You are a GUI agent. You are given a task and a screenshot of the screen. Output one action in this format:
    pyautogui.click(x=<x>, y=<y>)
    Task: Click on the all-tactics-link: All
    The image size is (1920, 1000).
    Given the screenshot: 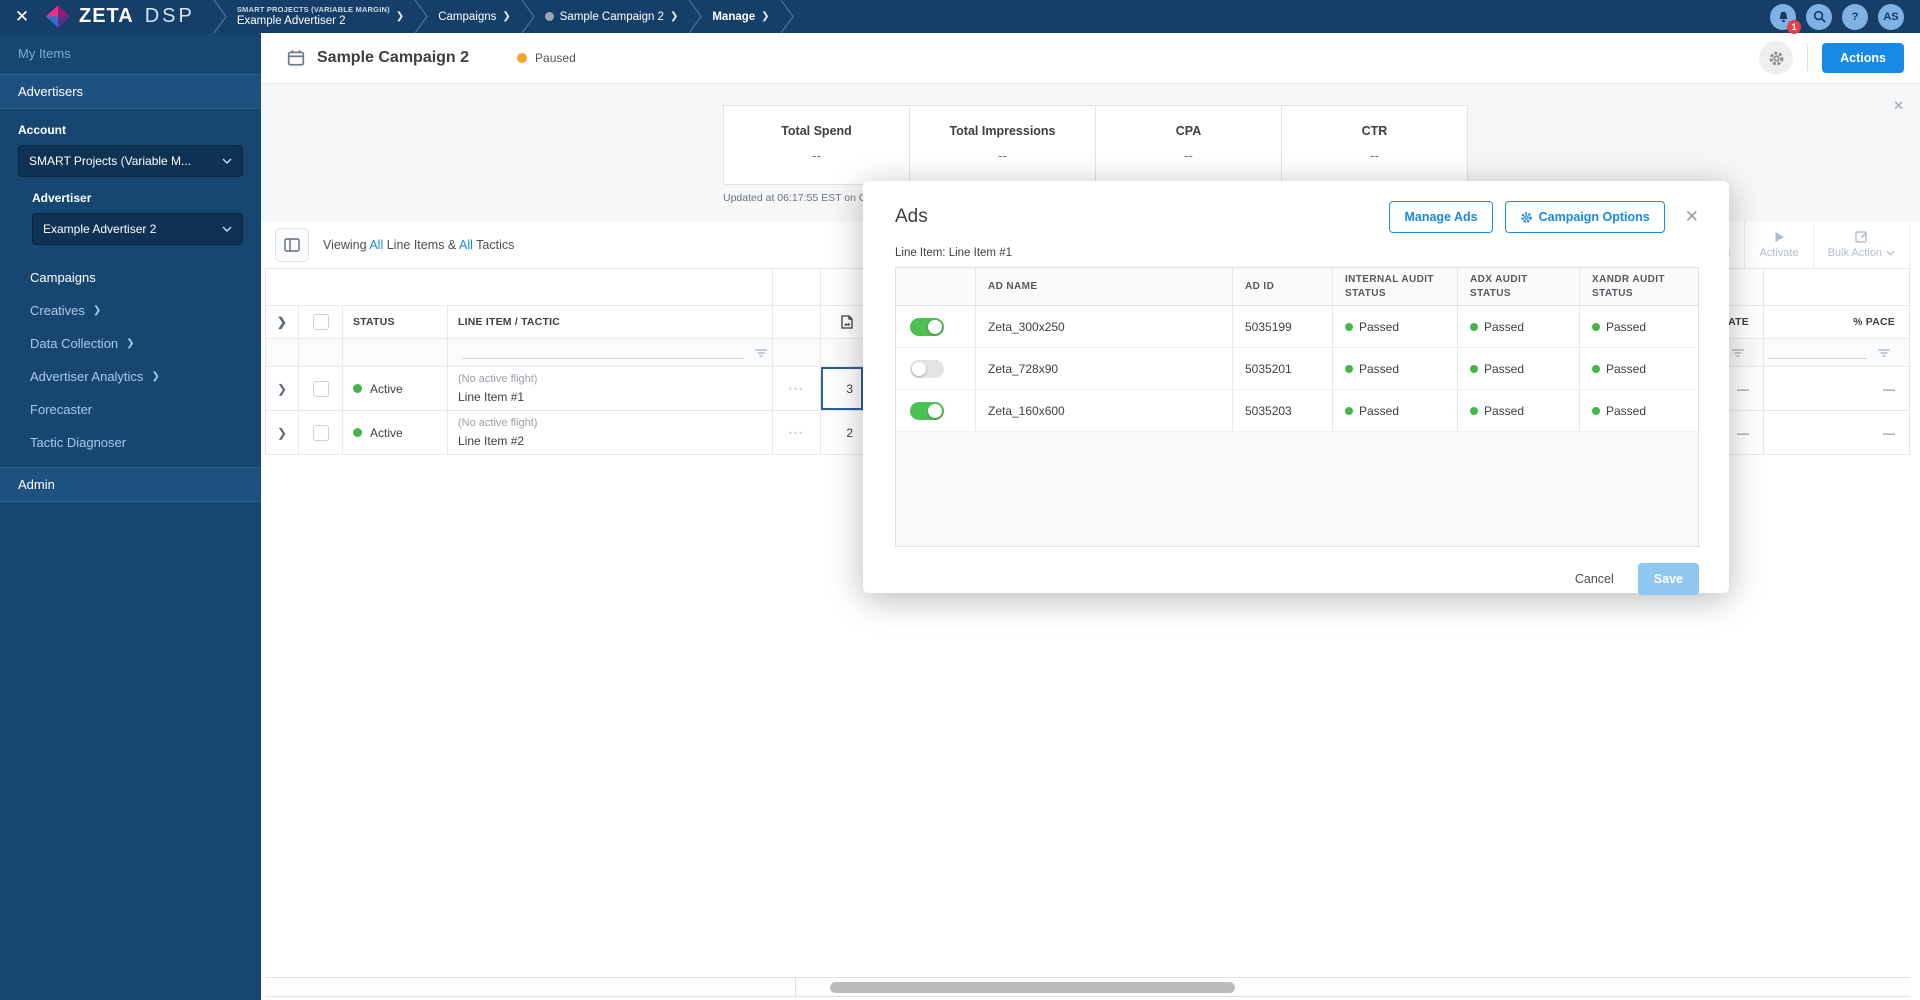 What is the action you would take?
    pyautogui.click(x=466, y=245)
    